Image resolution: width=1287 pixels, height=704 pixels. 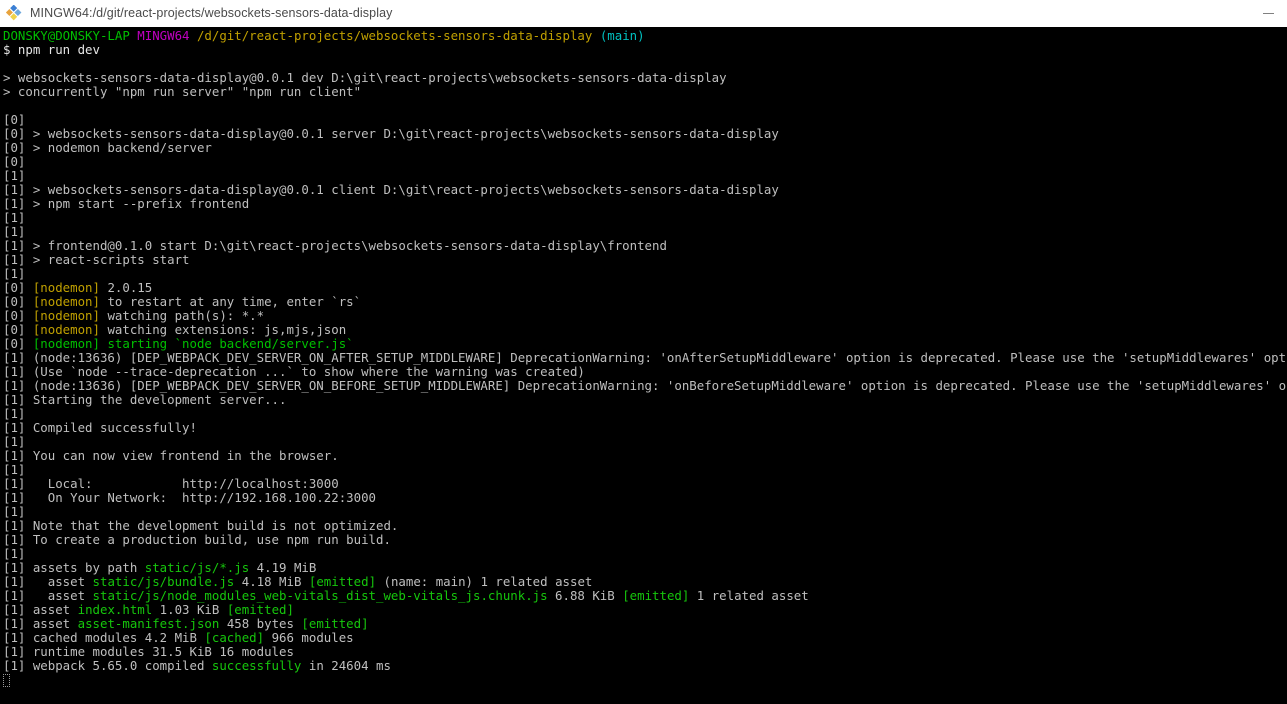 I want to click on terminal-text-segment: asset-manifest.json, so click(x=148, y=623).